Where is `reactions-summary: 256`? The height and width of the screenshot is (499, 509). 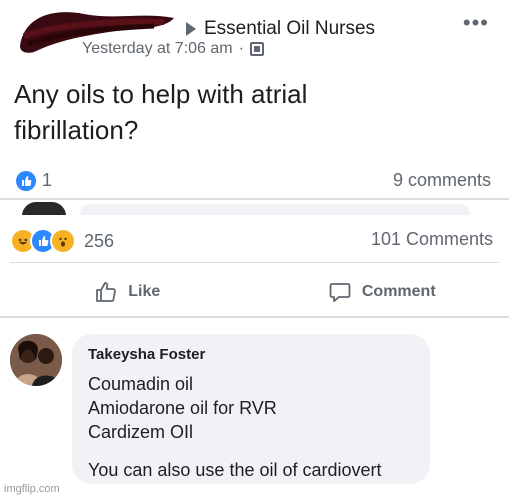
reactions-summary: 256 is located at coordinates (62, 241).